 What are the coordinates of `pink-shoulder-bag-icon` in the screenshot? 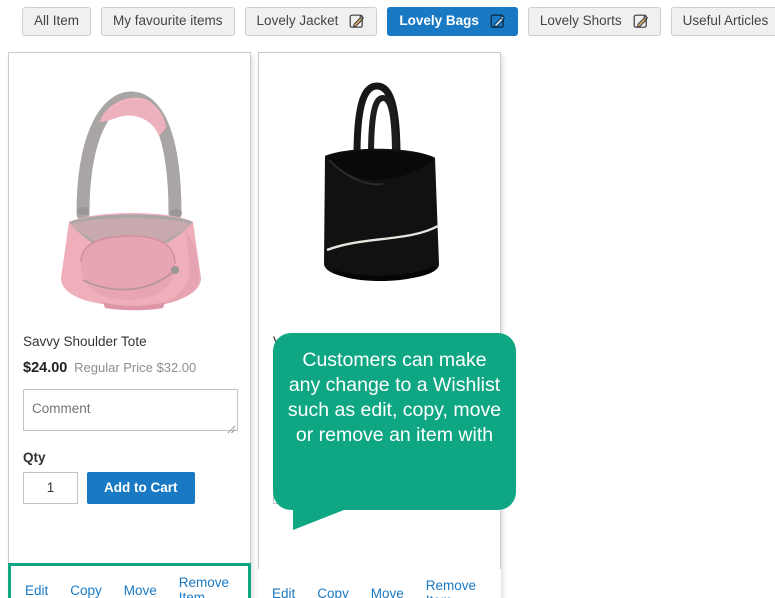 It's located at (130, 201).